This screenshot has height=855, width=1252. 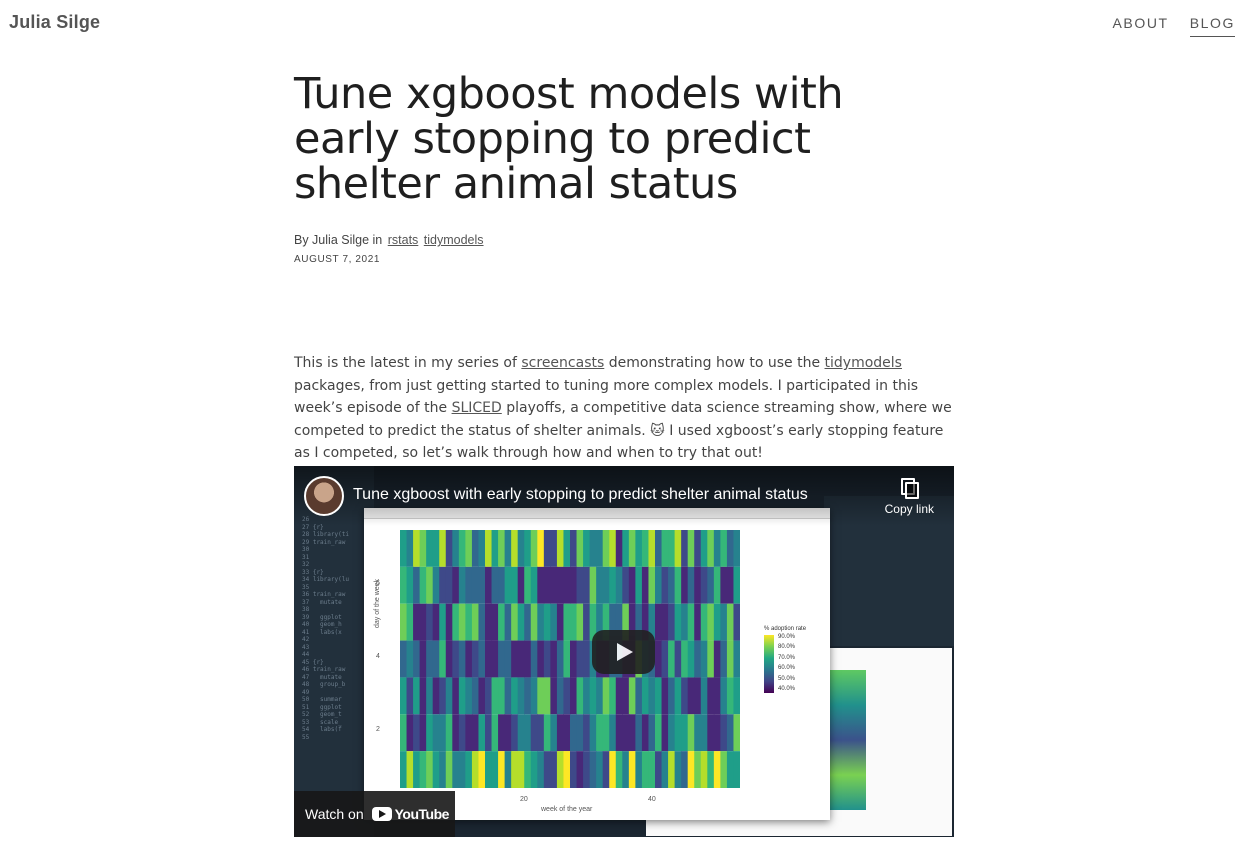 I want to click on site-title: Julia Silge, so click(x=54, y=22).